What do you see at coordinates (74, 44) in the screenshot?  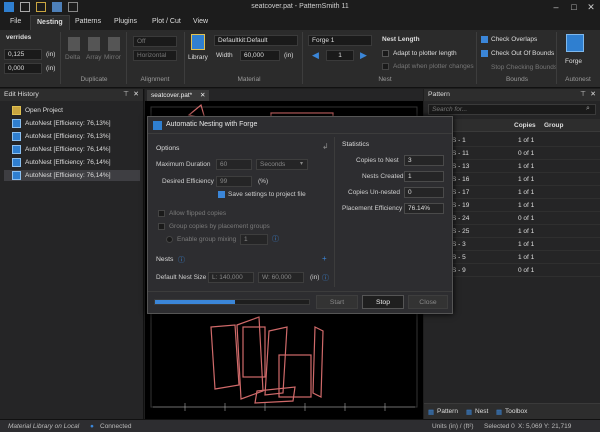 I see `delta-icon` at bounding box center [74, 44].